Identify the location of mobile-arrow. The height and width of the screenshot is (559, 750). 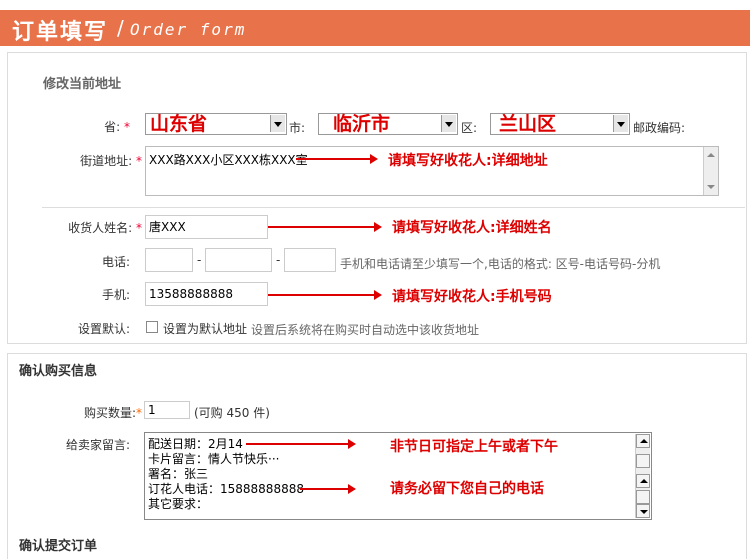
(325, 295).